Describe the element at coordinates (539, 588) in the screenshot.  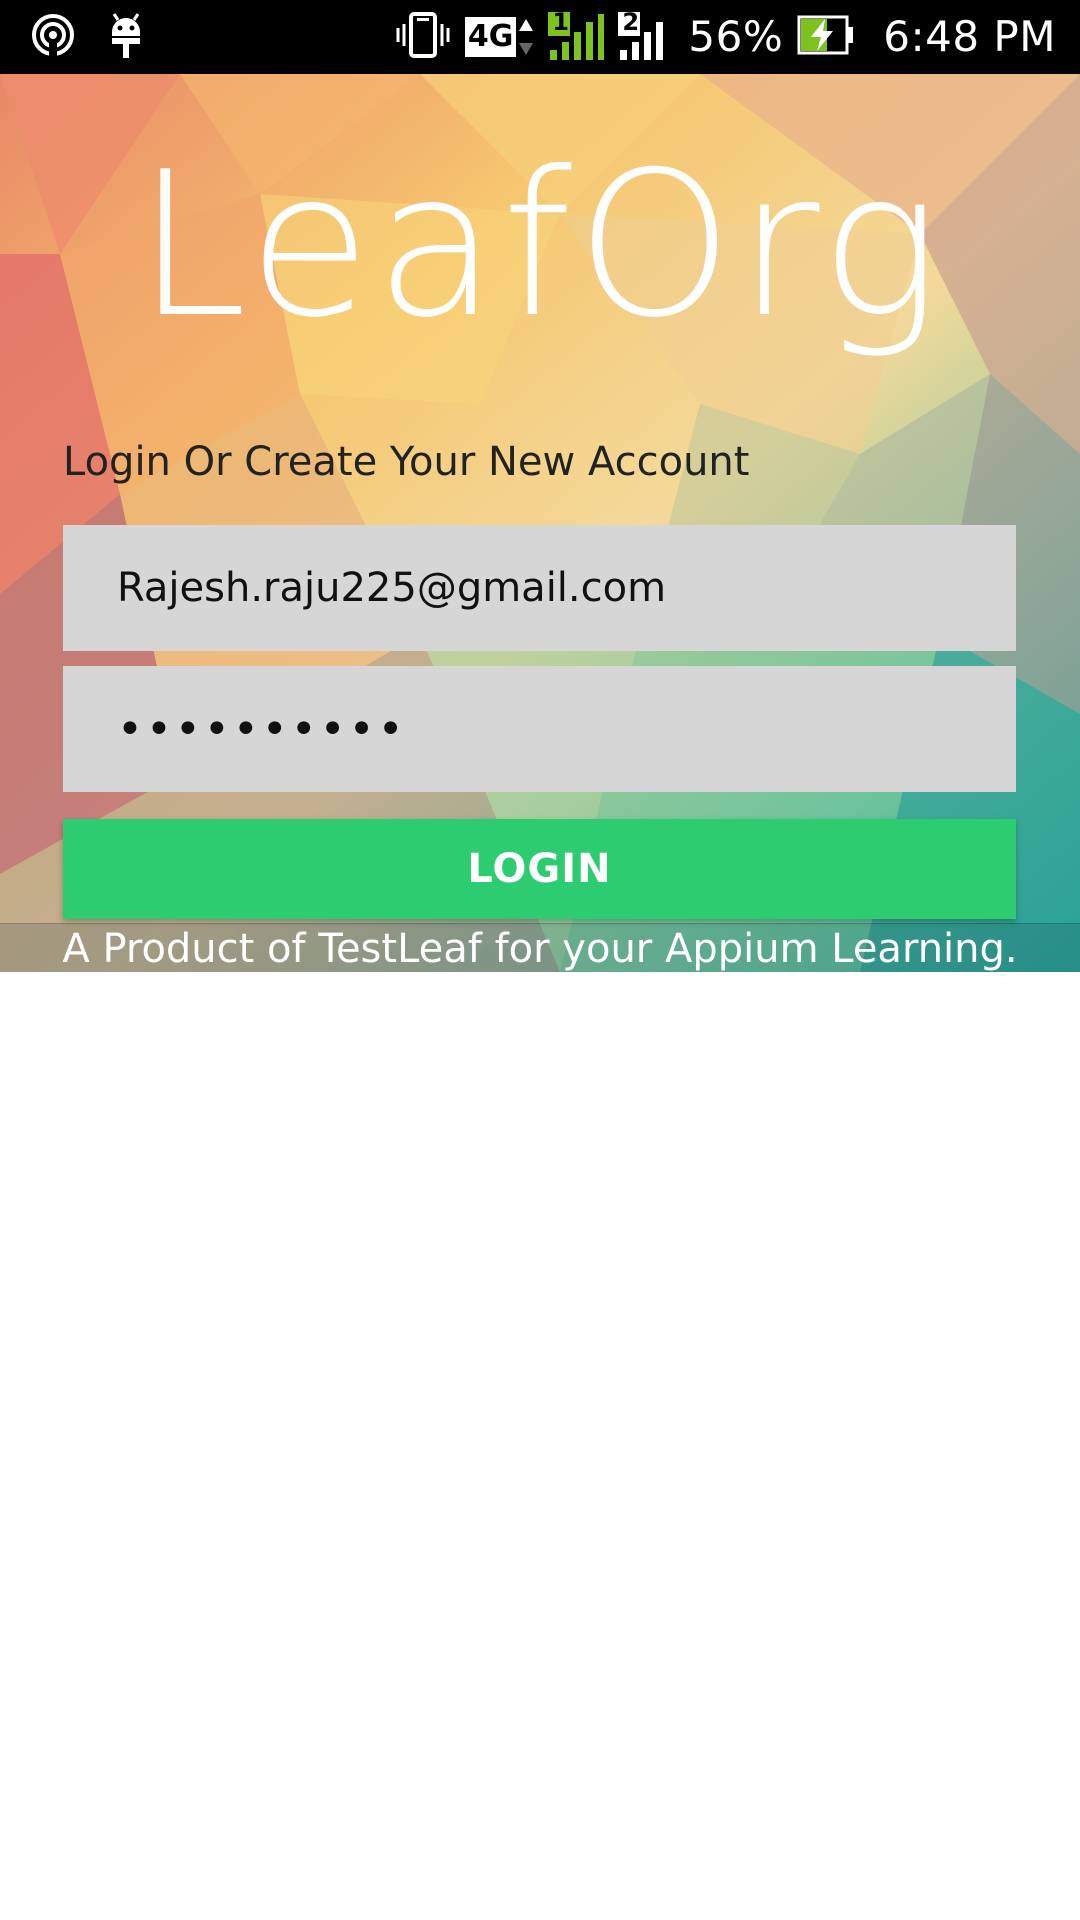
I see `email-field: Rajesh.raju225@gmail.com` at that location.